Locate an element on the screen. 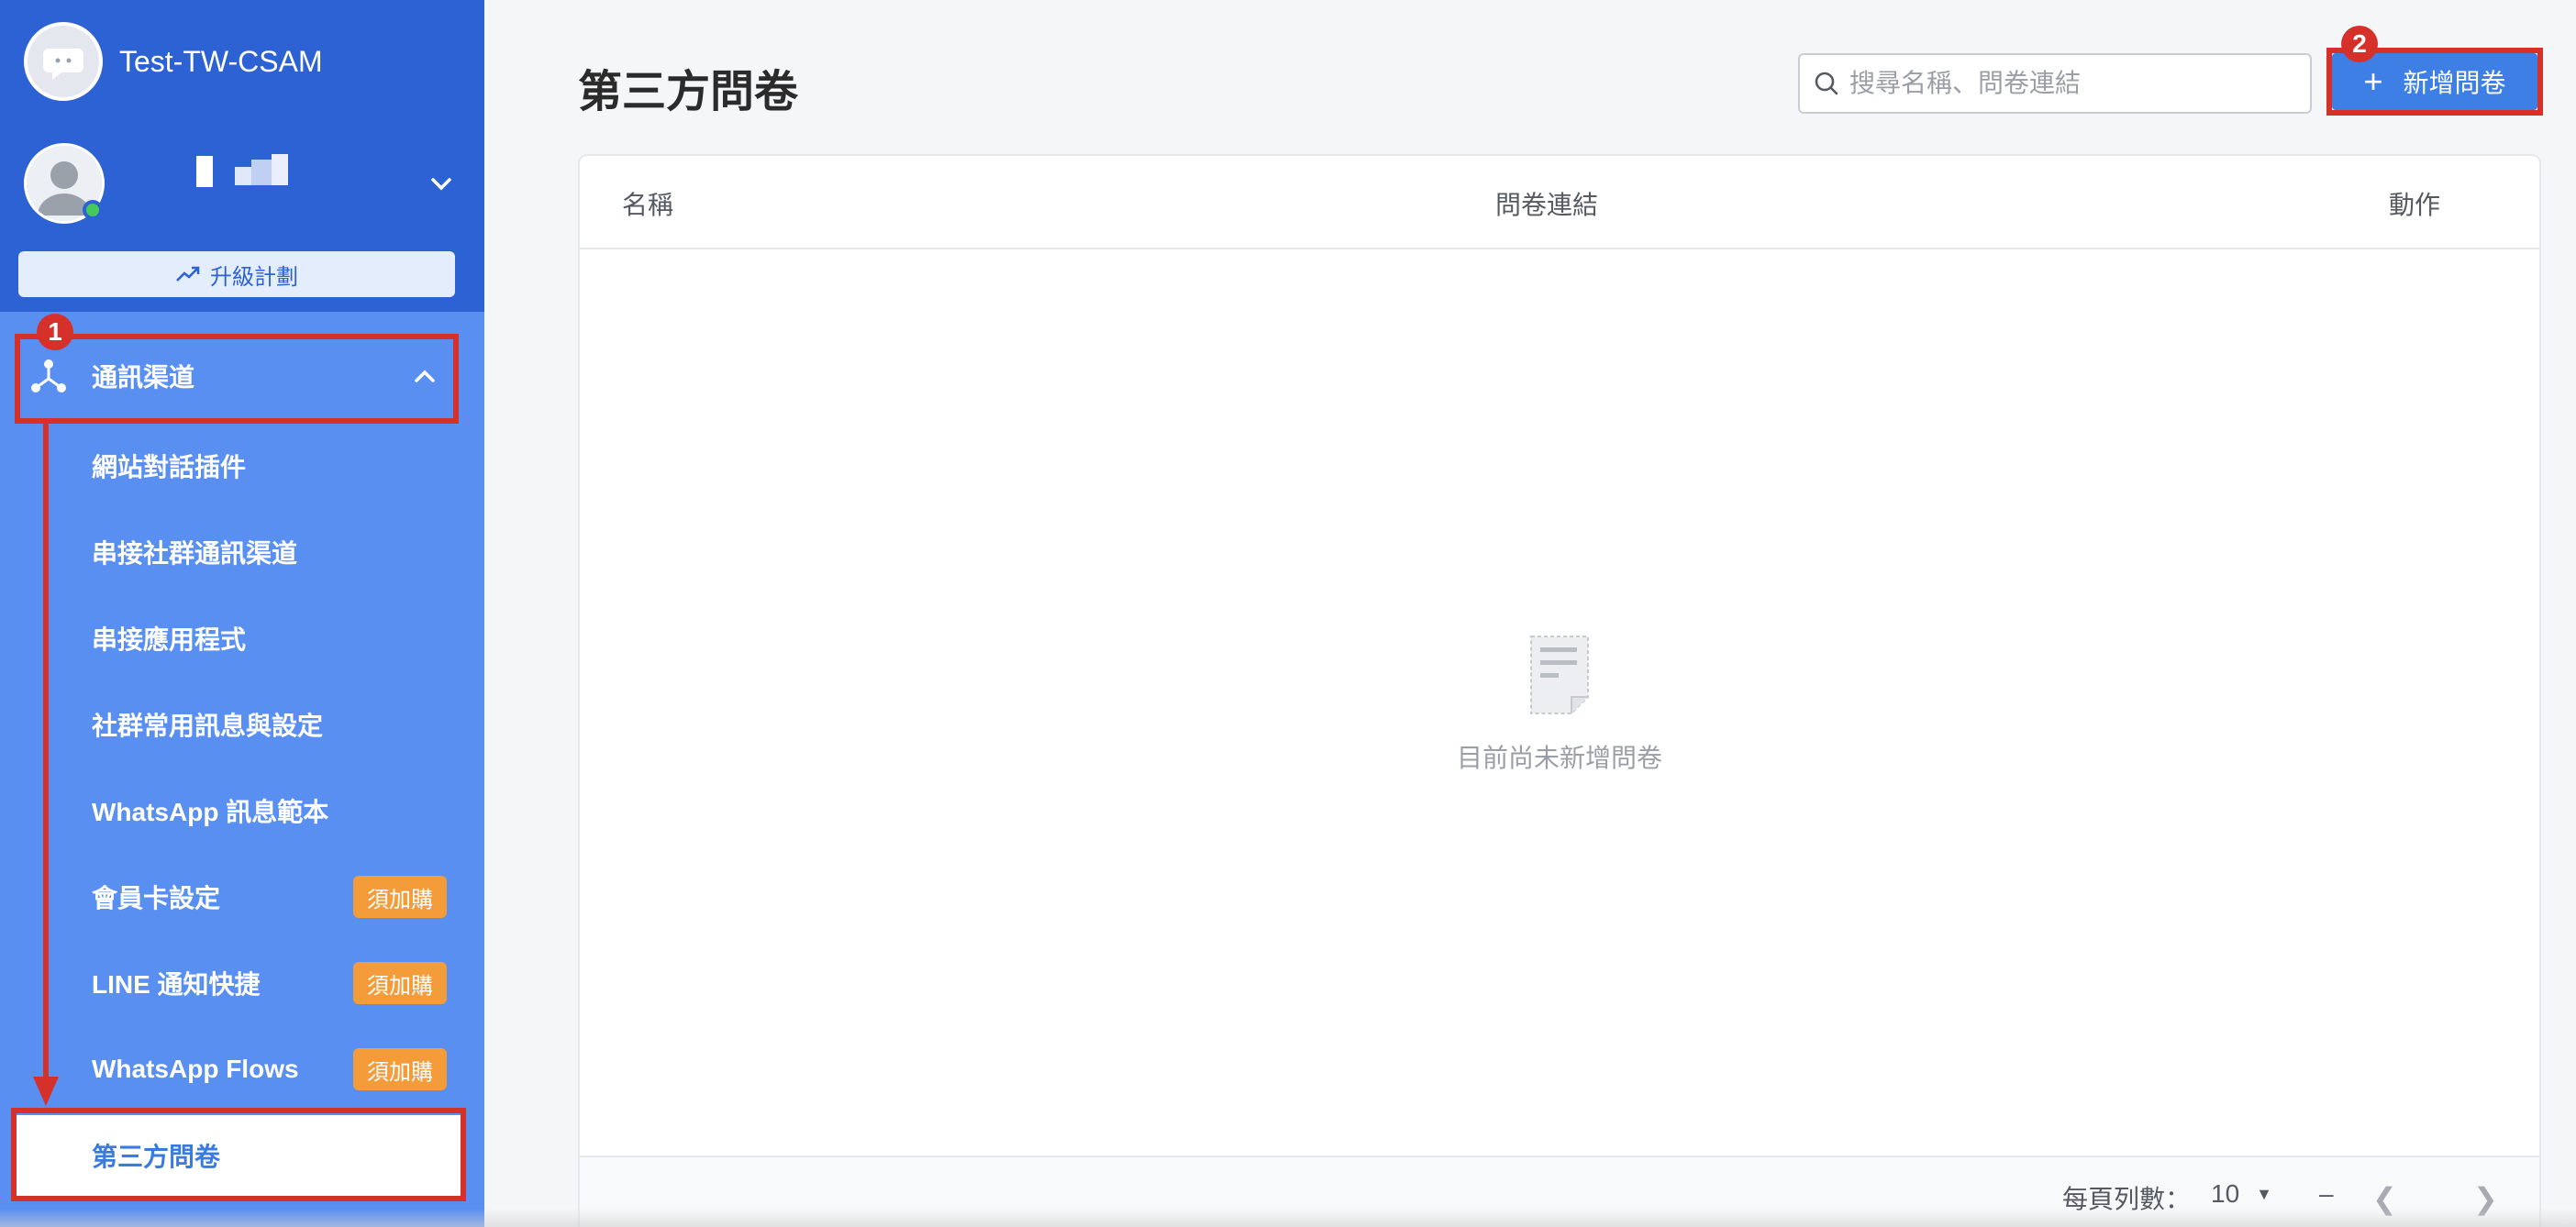 The width and height of the screenshot is (2576, 1227). column-header-survey-link: 問卷連結 is located at coordinates (1546, 203).